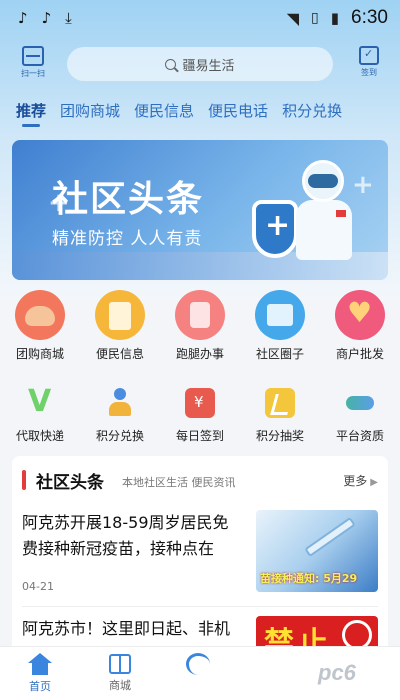 The image size is (400, 700). I want to click on news-item-thumbnail: 禁止, so click(317, 631).